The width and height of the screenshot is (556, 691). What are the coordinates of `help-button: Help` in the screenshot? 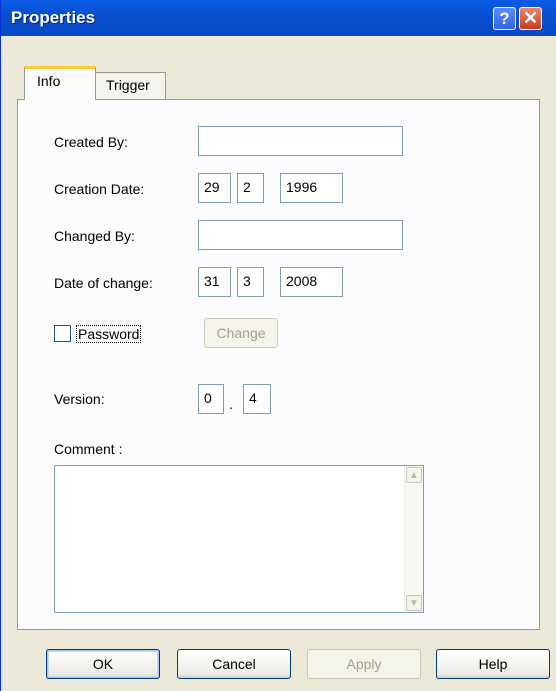 It's located at (493, 664).